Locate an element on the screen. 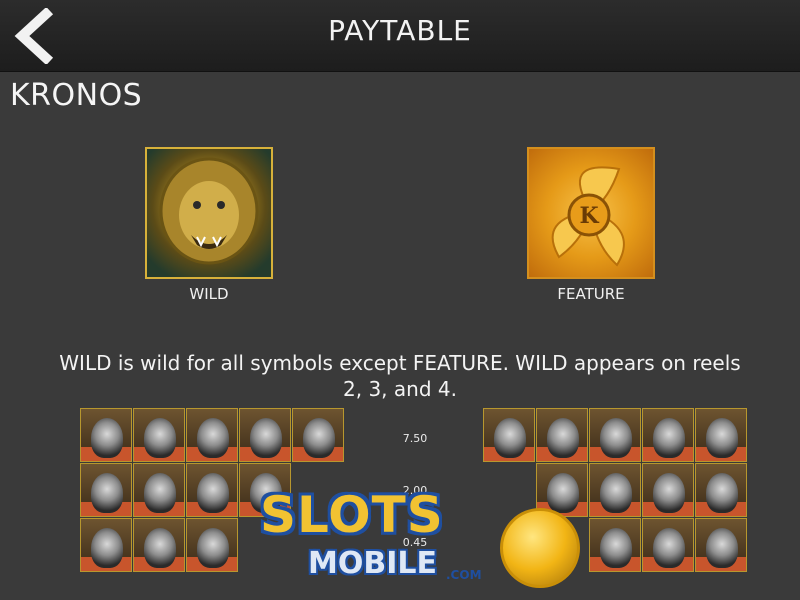 Image resolution: width=800 pixels, height=600 pixels. svg-text: K is located at coordinates (589, 216).